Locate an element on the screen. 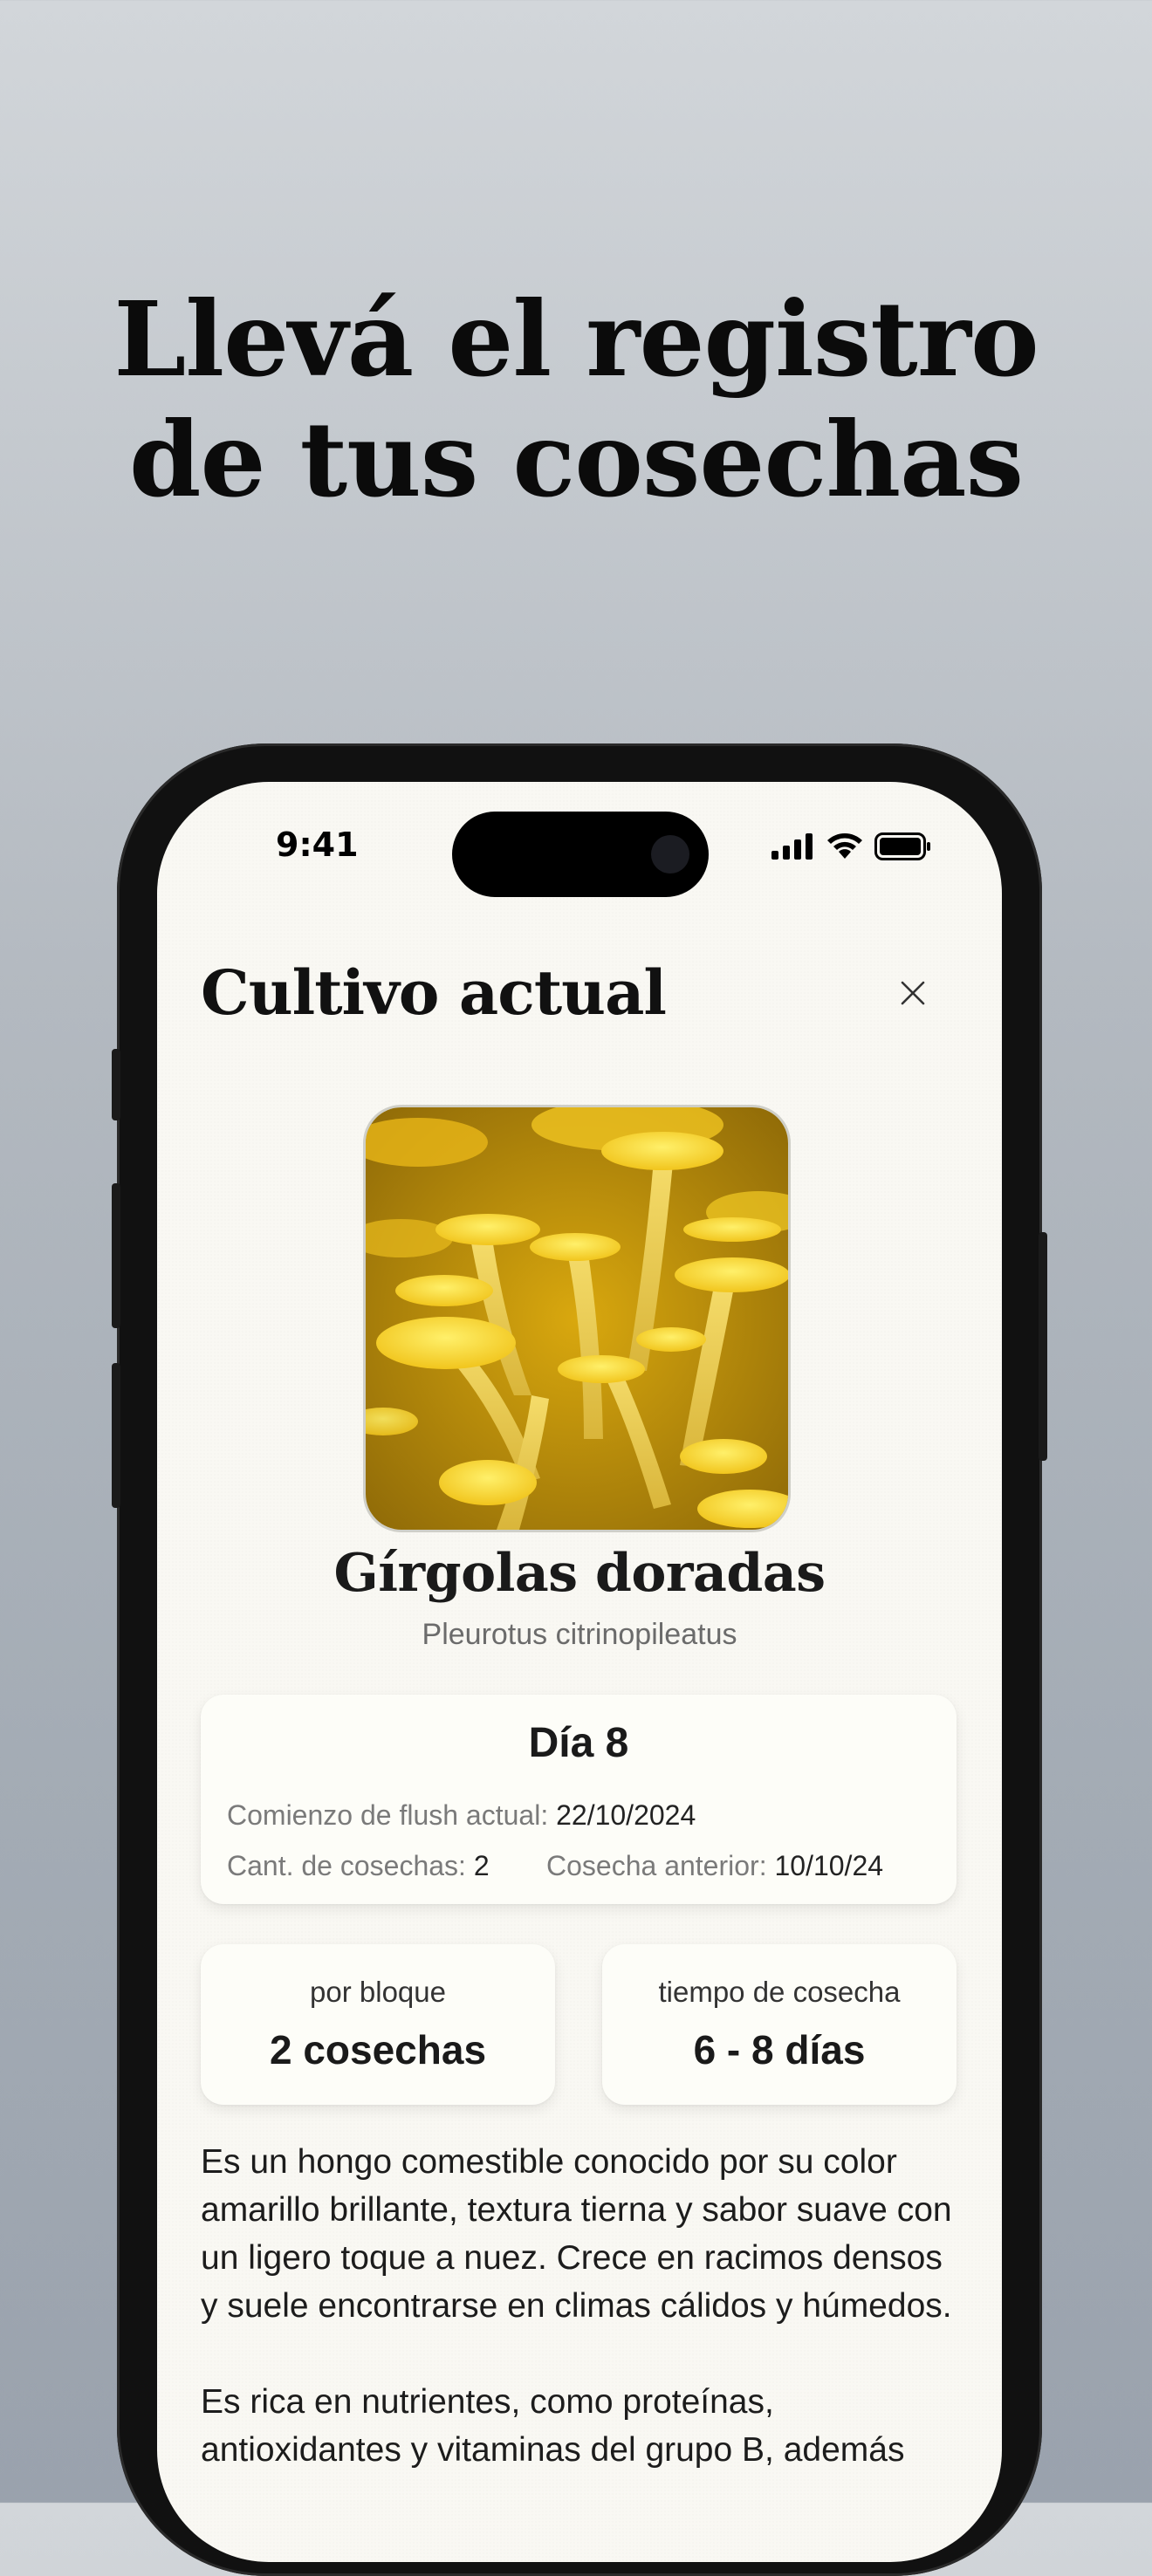 The height and width of the screenshot is (2576, 1152). cellular-signal-icon is located at coordinates (792, 847).